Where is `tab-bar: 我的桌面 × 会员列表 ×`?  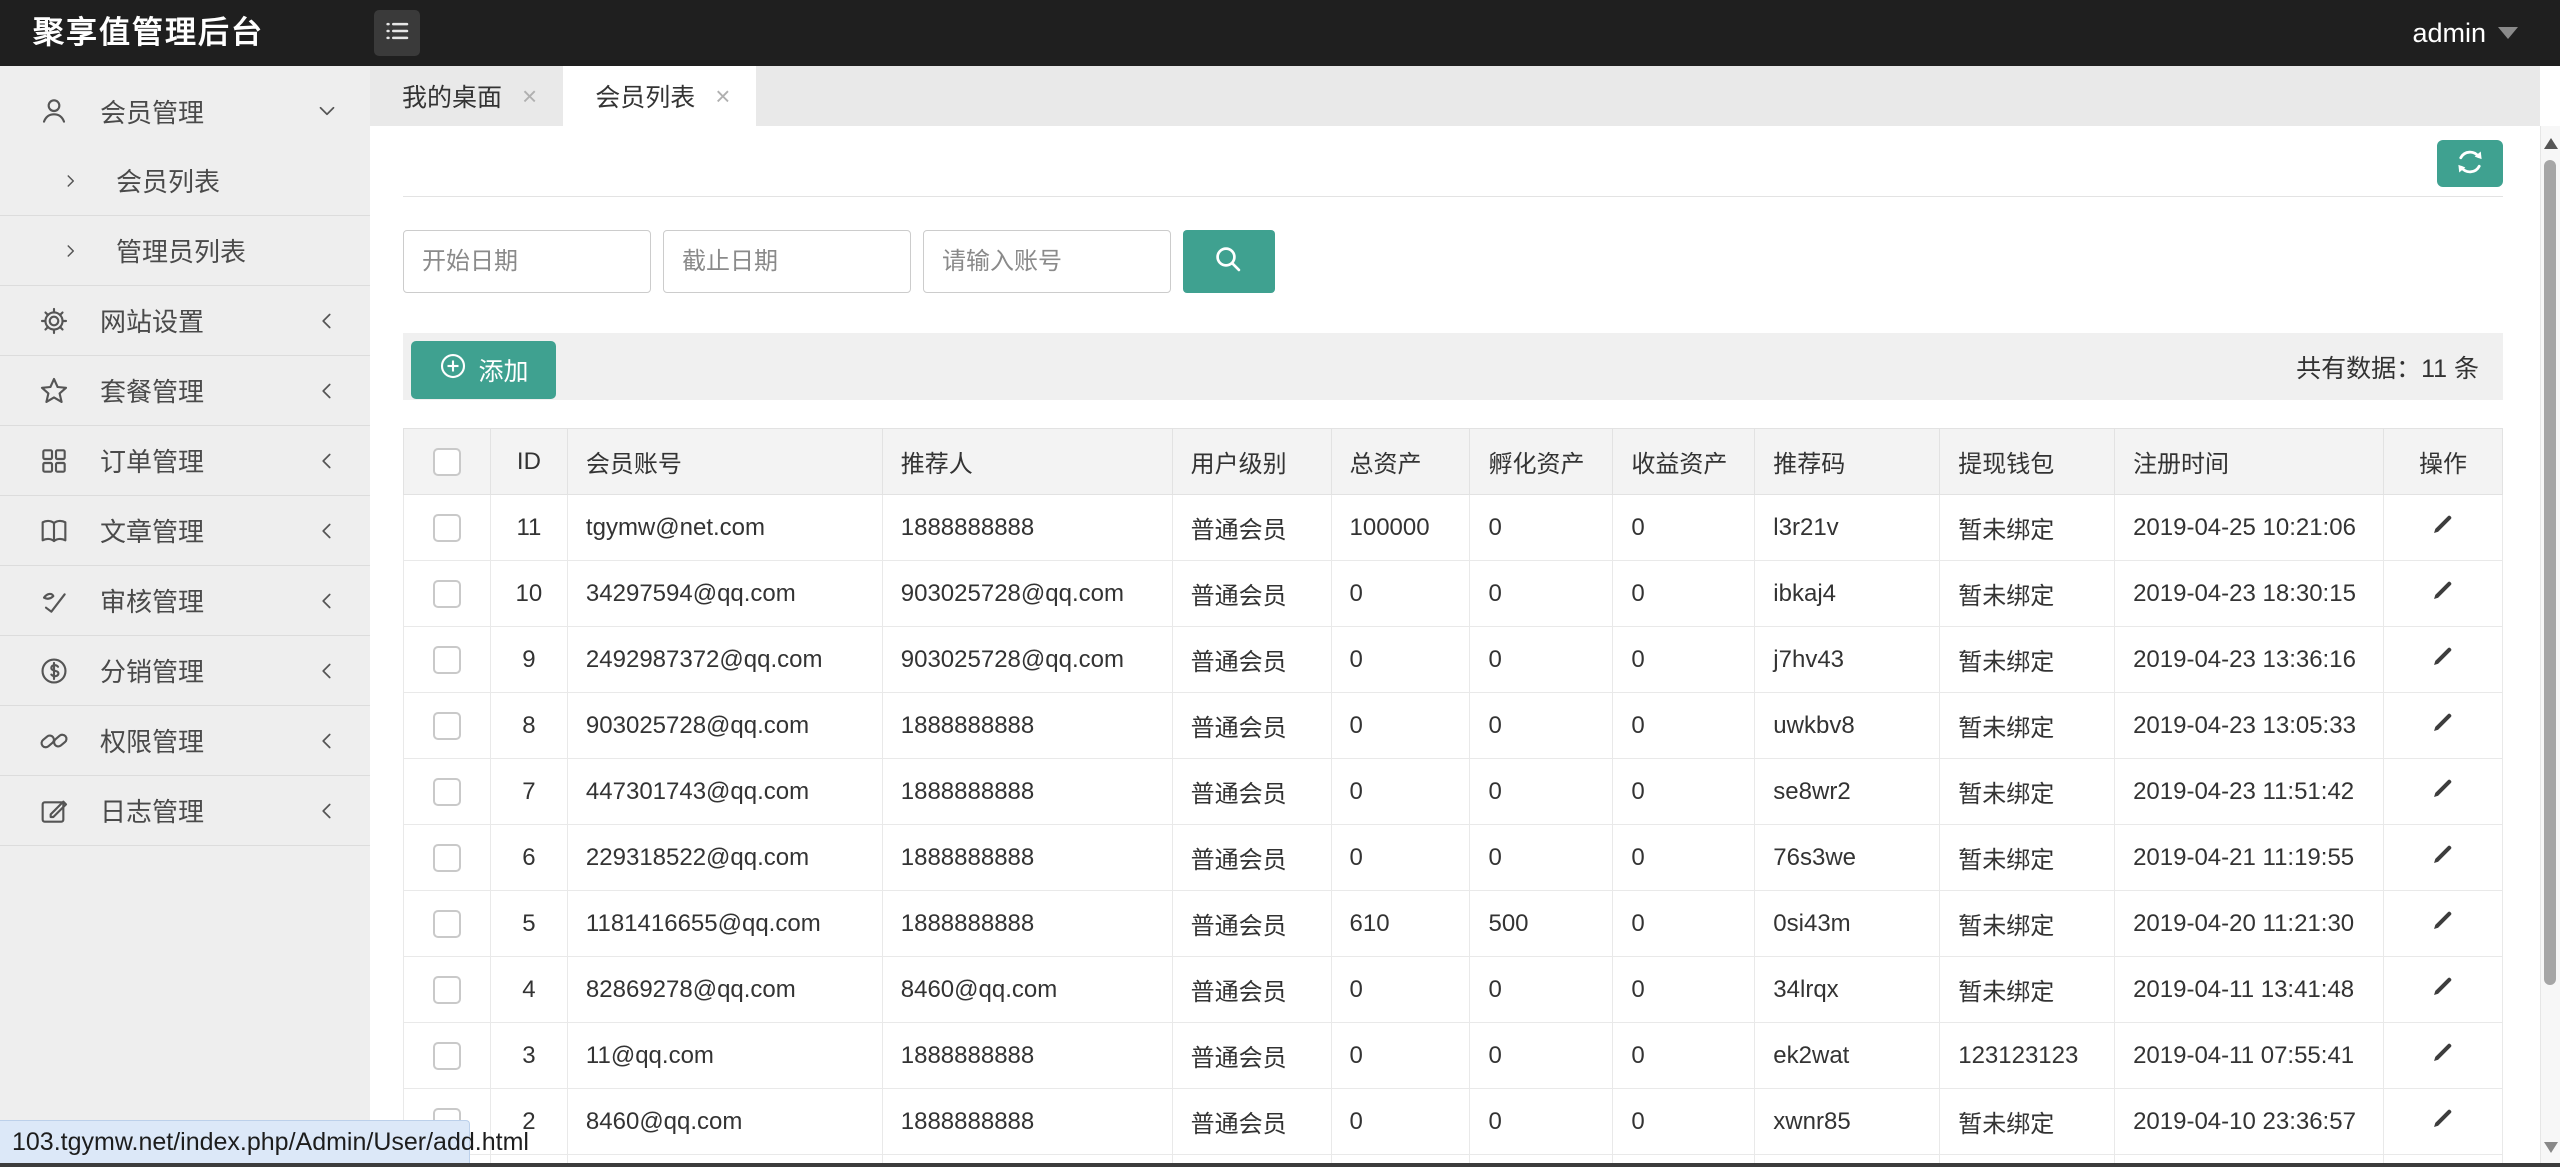 tab-bar: 我的桌面 × 会员列表 × is located at coordinates (1455, 96).